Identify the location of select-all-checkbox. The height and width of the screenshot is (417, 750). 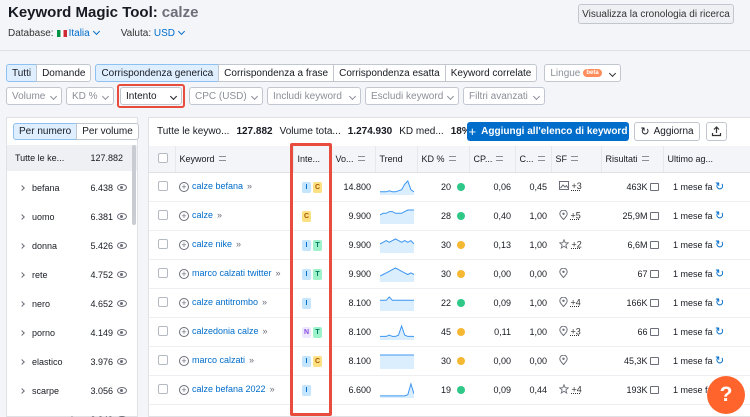
(163, 157).